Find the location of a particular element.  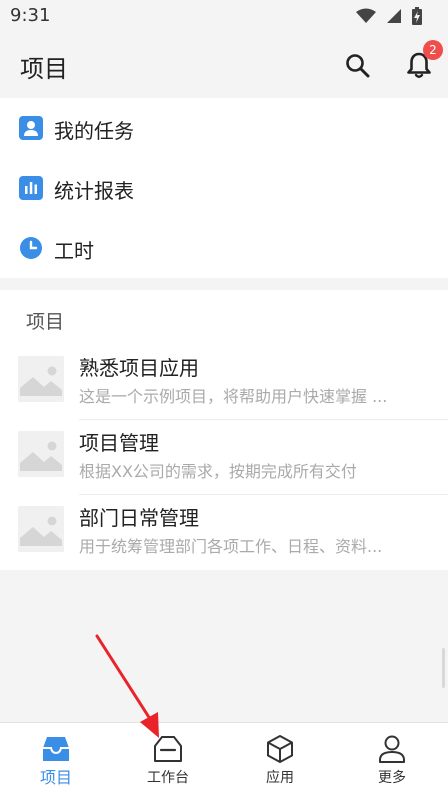

nav-item-apps: 应用 is located at coordinates (280, 759).